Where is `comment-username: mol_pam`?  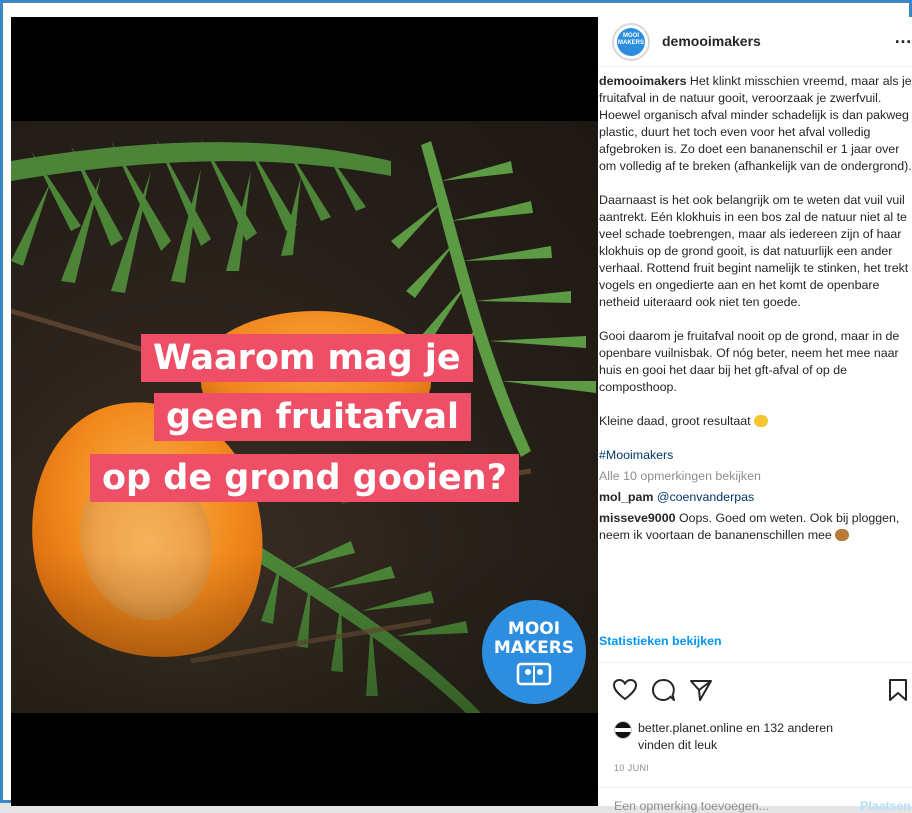 comment-username: mol_pam is located at coordinates (626, 497).